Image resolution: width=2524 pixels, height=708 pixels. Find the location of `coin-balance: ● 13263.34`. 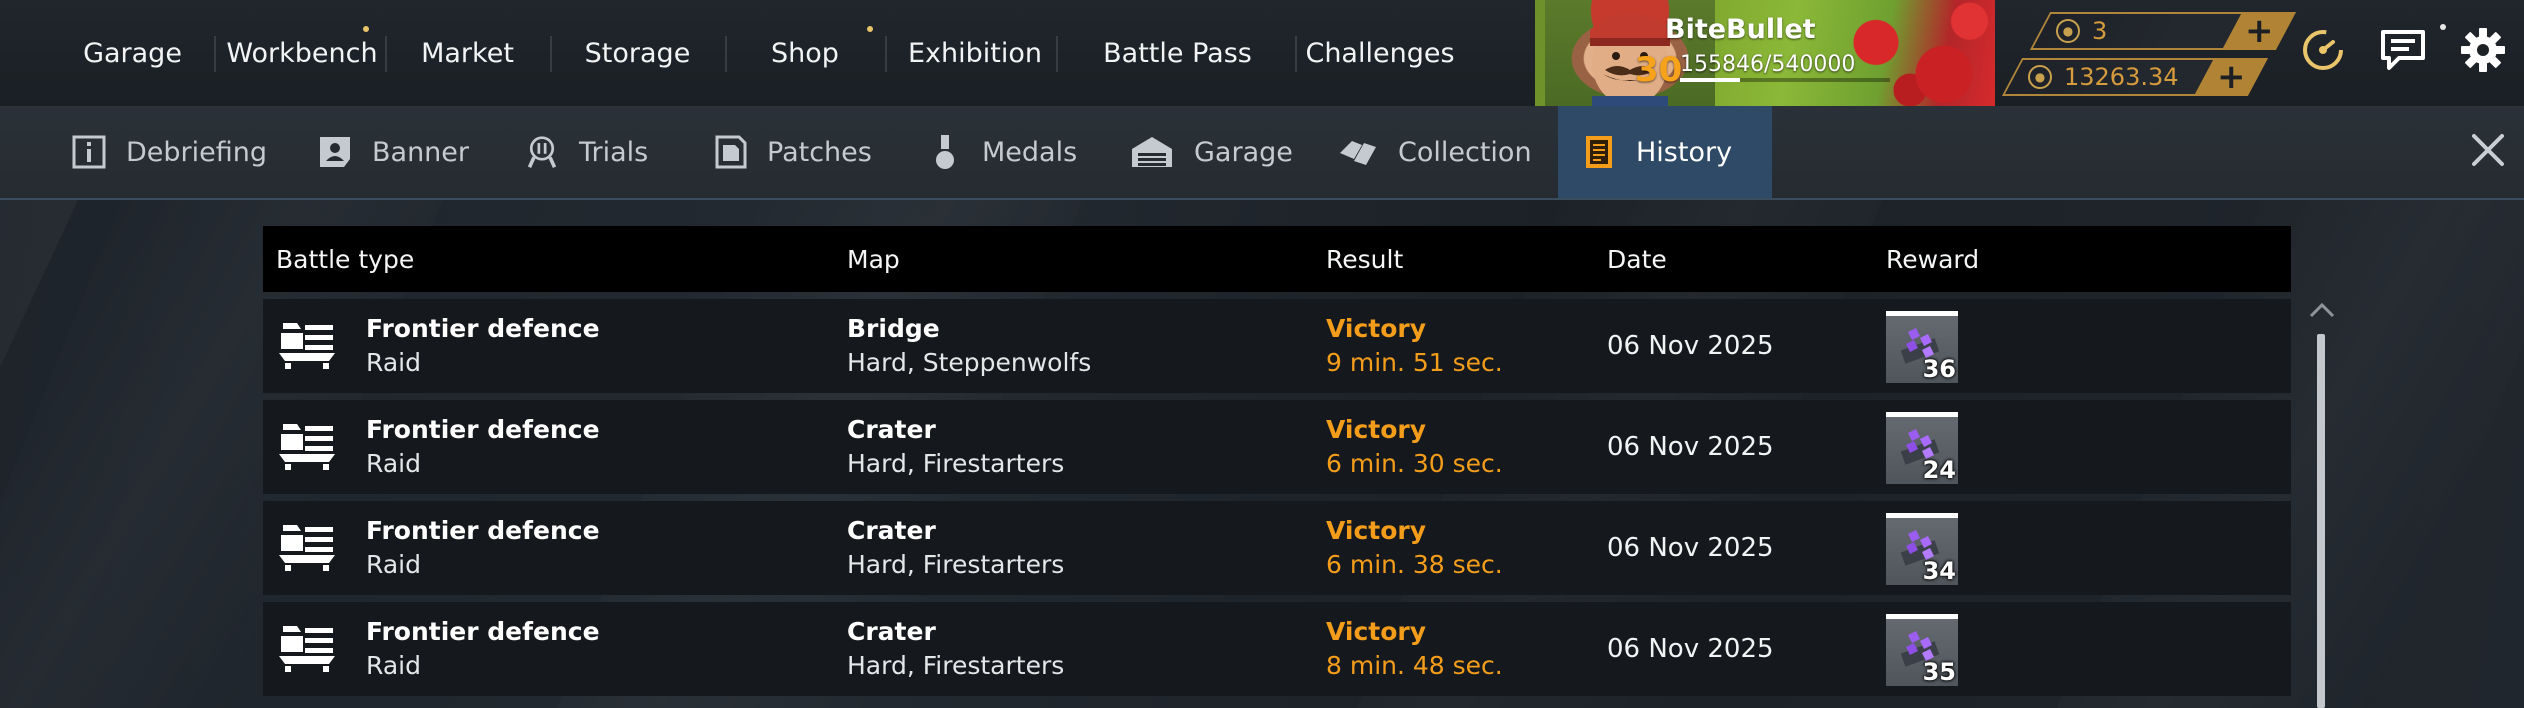

coin-balance: ● 13263.34 is located at coordinates (2112, 77).